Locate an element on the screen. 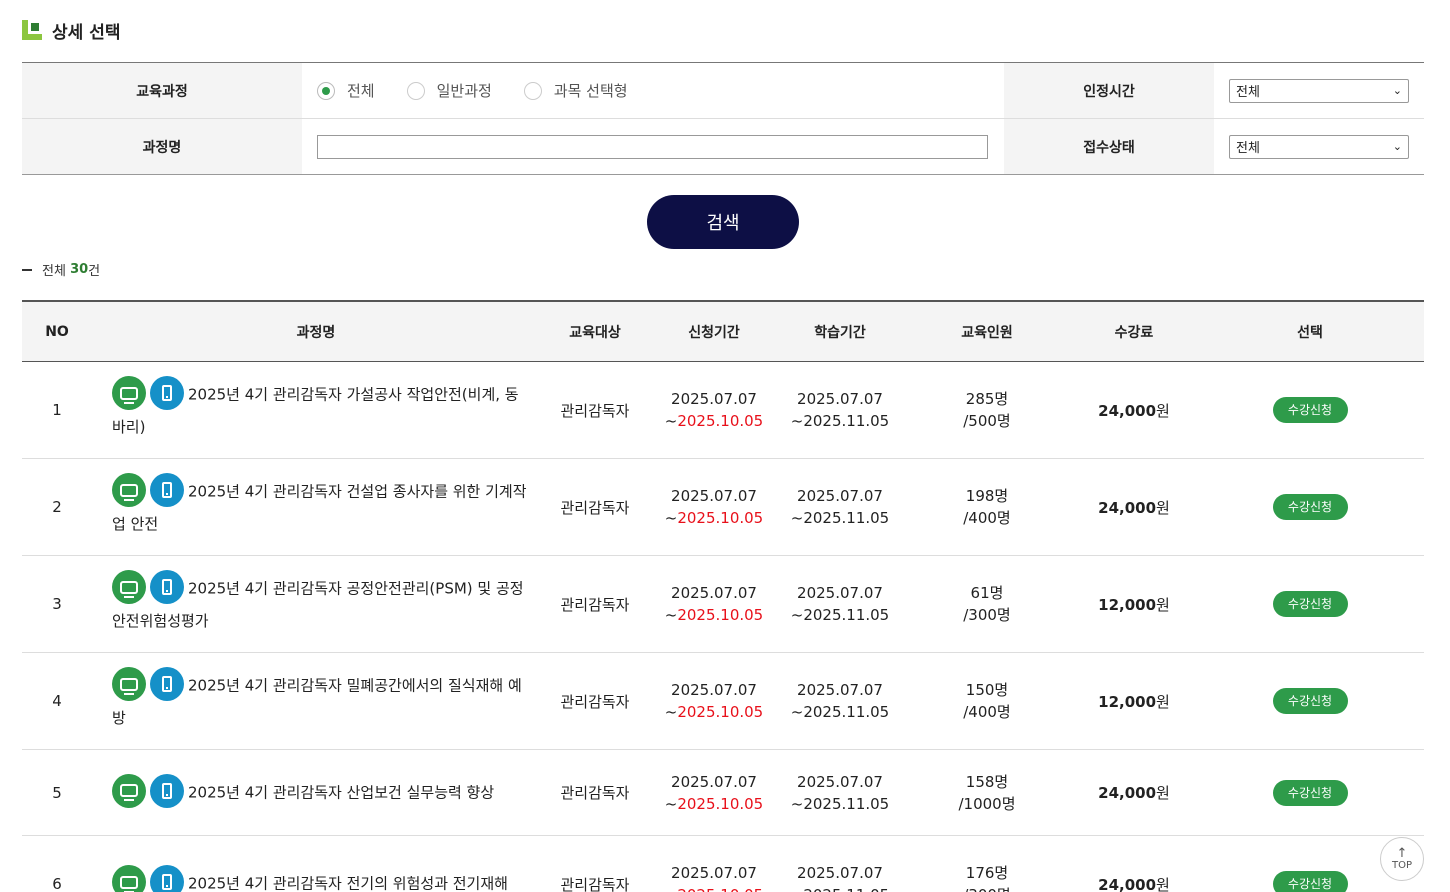 This screenshot has width=1450, height=892. radio-checked-icon is located at coordinates (326, 90).